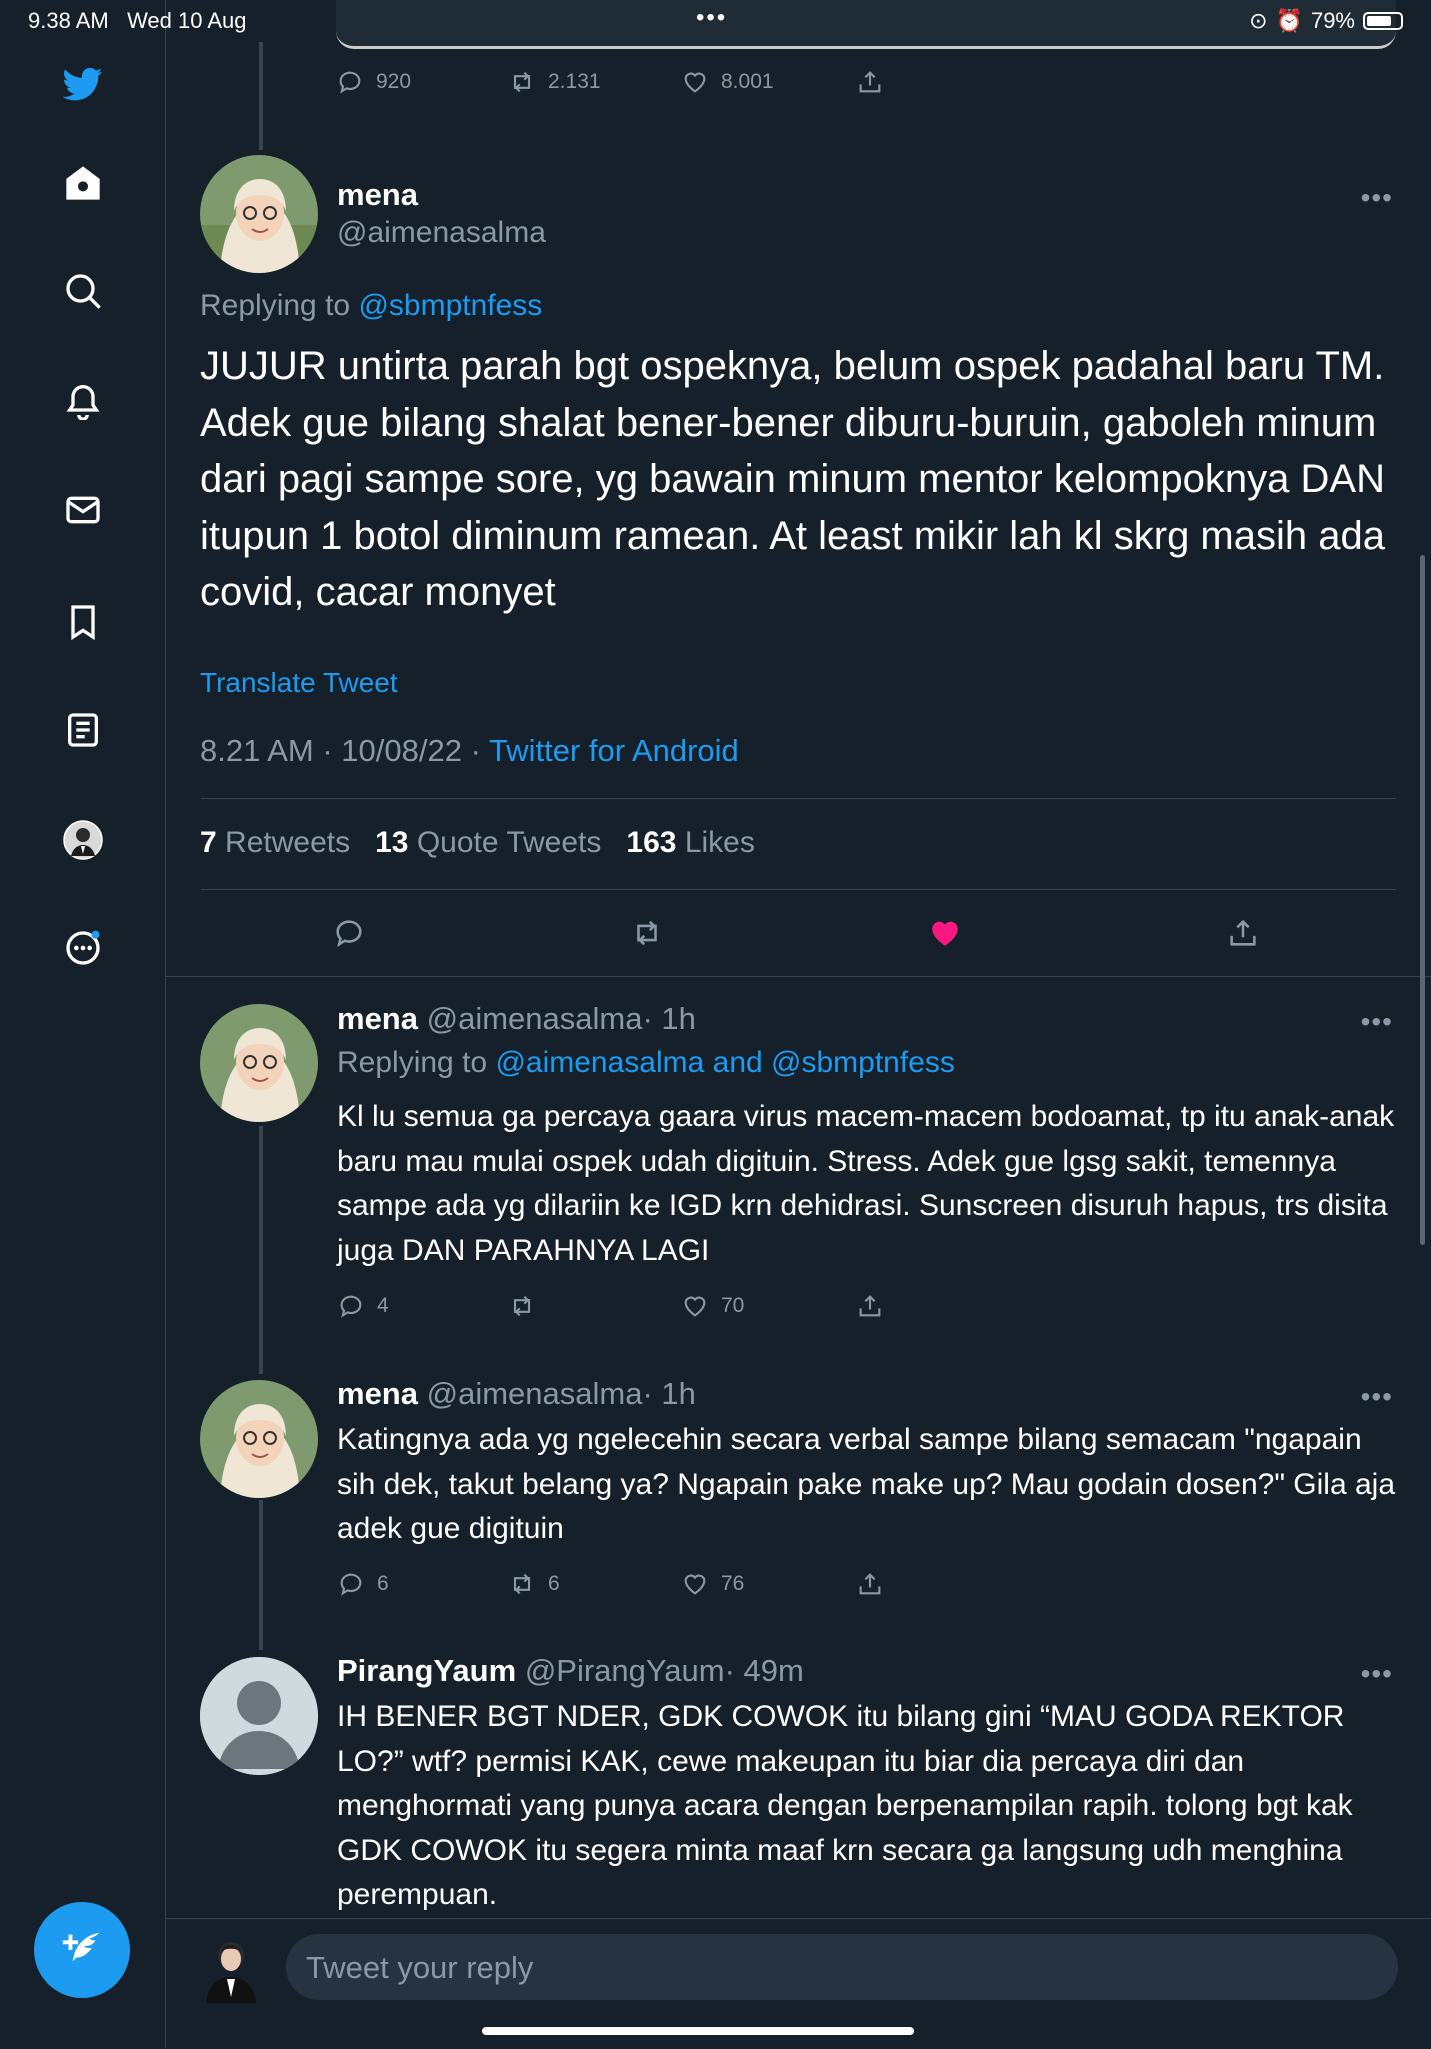  I want to click on reply-action: 920, so click(373, 82).